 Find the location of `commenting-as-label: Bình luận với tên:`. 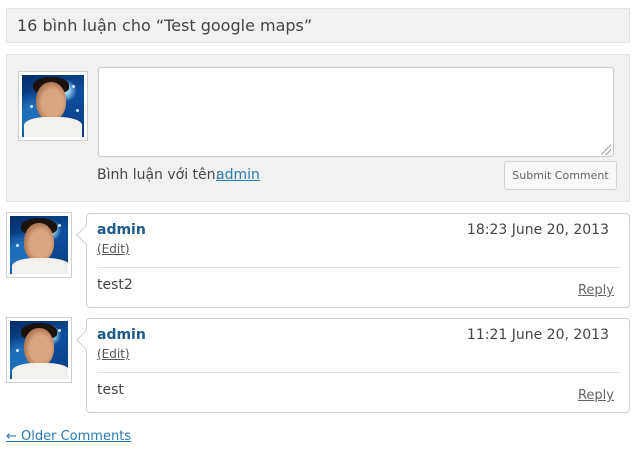

commenting-as-label: Bình luận với tên: is located at coordinates (159, 175).